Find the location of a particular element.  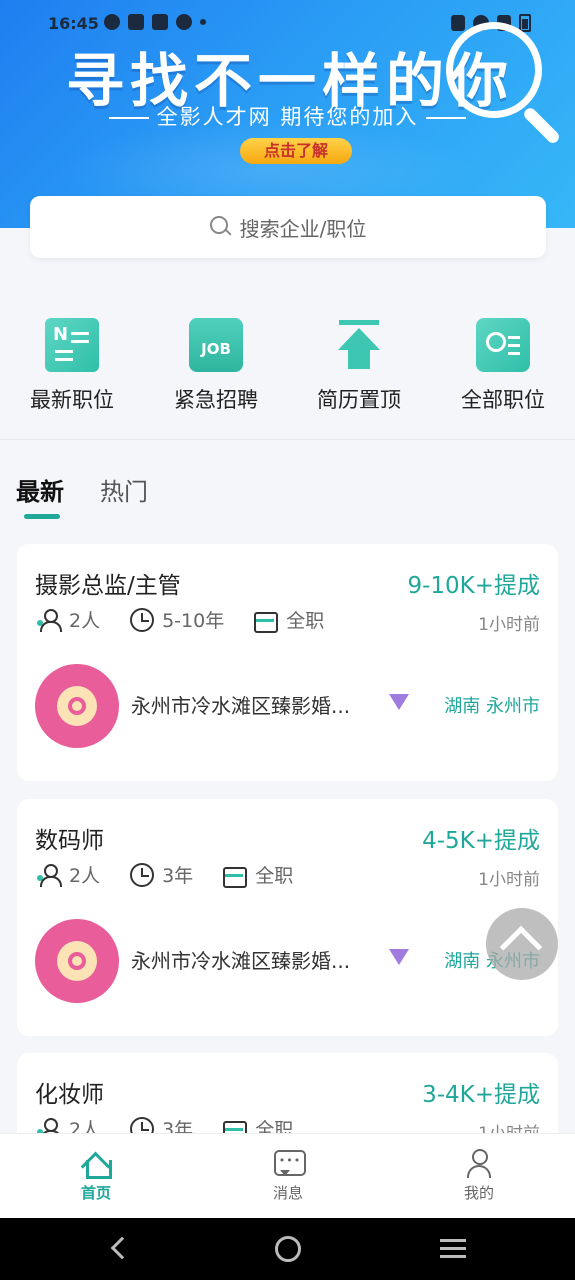

tab-latest: 最新 is located at coordinates (40, 489).